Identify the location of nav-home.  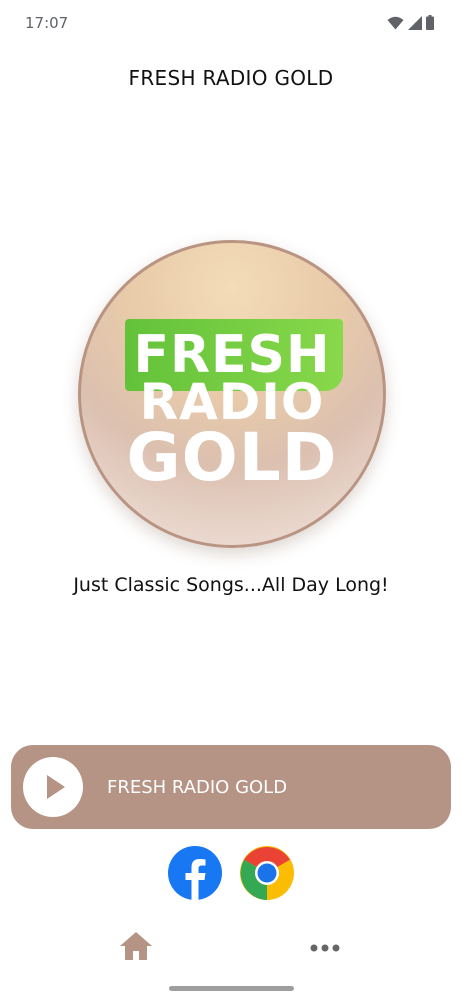
(136, 947).